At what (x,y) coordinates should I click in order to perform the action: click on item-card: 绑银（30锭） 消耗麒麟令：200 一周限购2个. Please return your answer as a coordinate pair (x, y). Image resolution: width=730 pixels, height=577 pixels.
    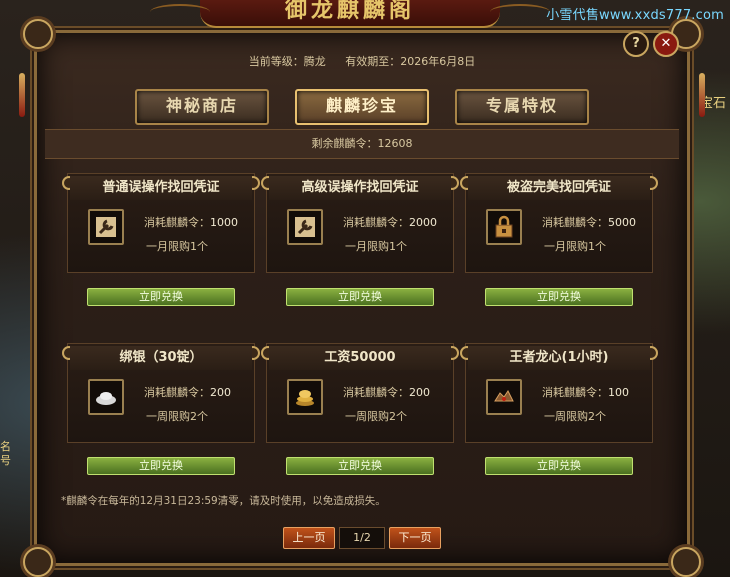
    Looking at the image, I should click on (161, 393).